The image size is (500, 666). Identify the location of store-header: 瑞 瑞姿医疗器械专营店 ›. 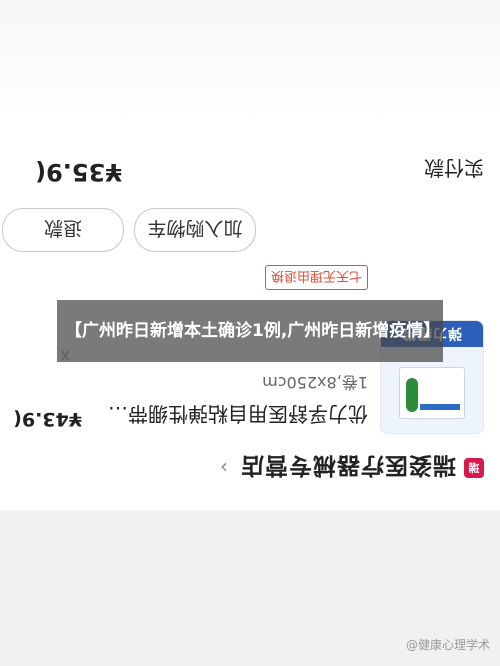
(250, 468).